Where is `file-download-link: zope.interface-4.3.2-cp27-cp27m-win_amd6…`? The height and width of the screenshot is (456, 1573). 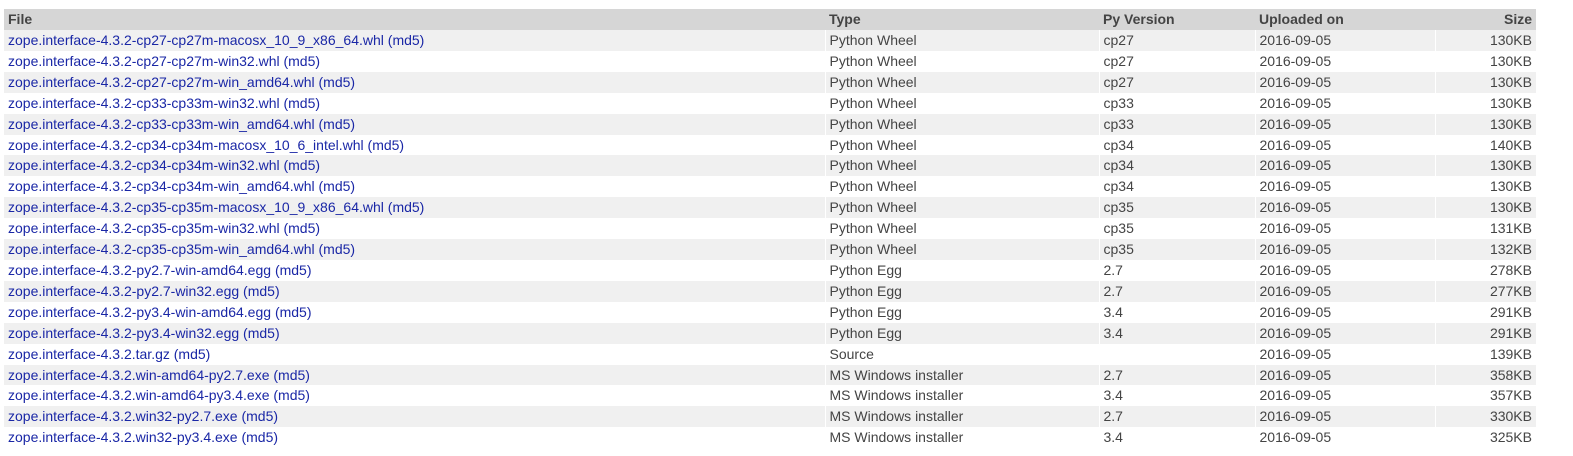
file-download-link: zope.interface-4.3.2-cp27-cp27m-win_amd6… is located at coordinates (161, 82).